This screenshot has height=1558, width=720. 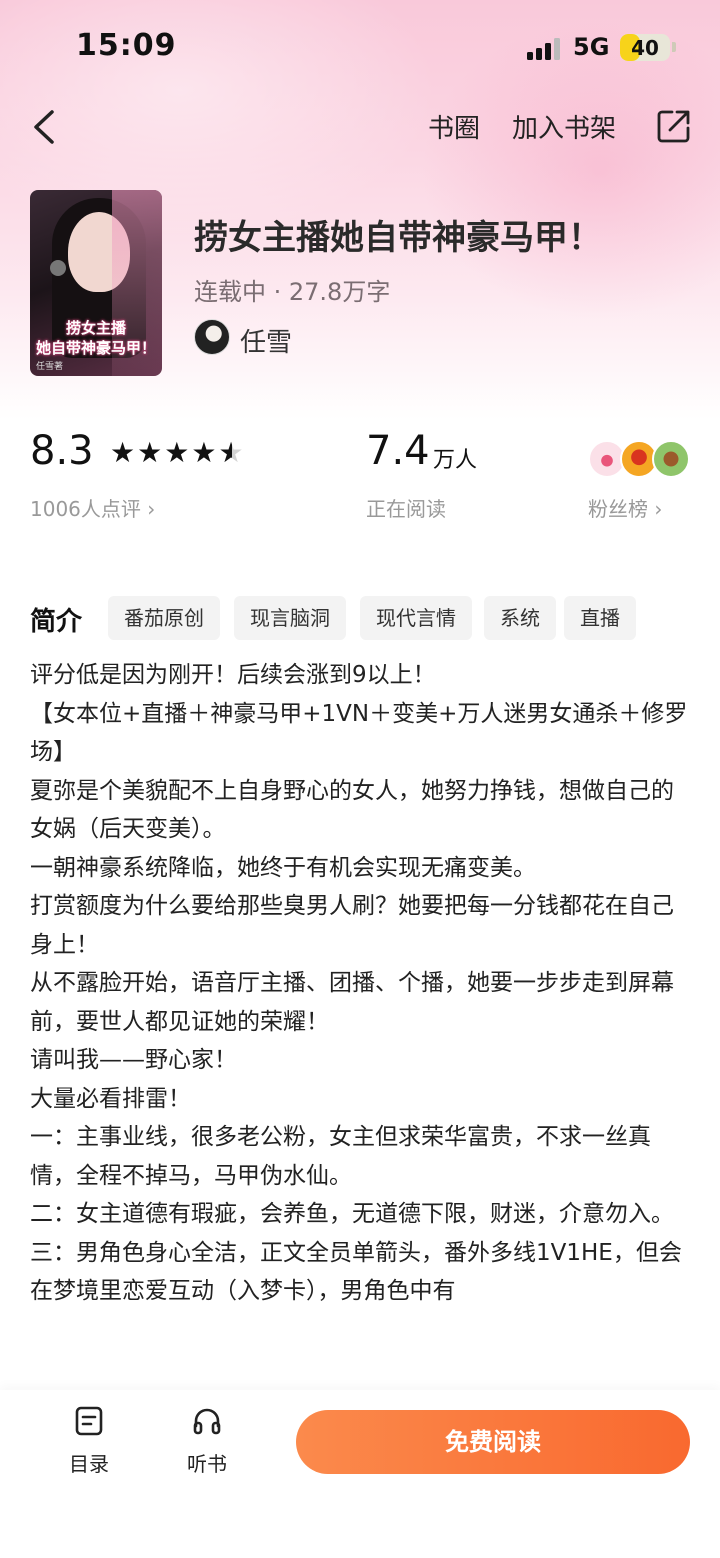 What do you see at coordinates (44, 127) in the screenshot?
I see `back-arrow-icon` at bounding box center [44, 127].